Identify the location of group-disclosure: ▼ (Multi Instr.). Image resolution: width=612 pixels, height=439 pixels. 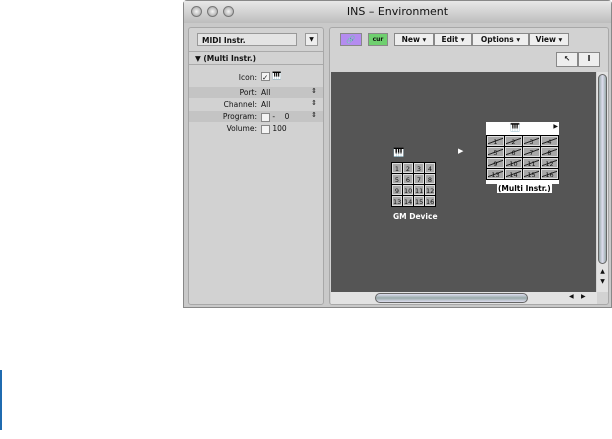
(256, 58).